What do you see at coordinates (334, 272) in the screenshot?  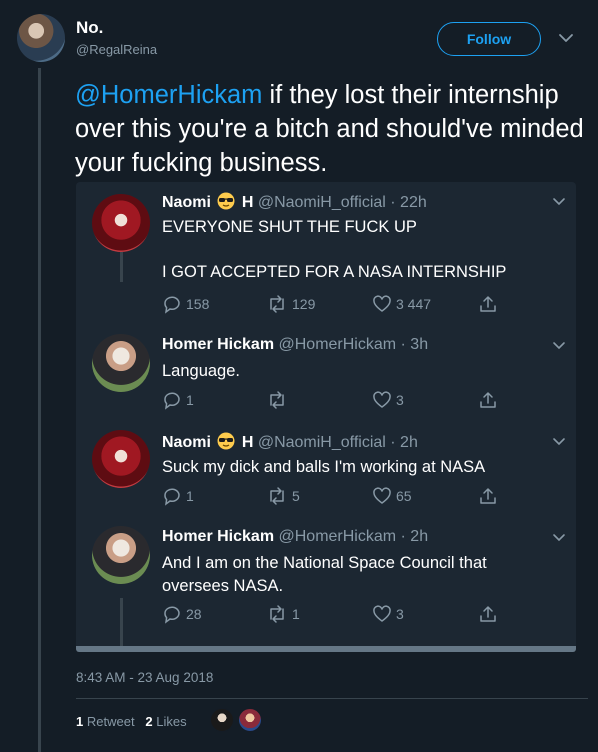 I see `tweet-line: I GOT ACCEPTED FOR A NASA INTERNSHIP` at bounding box center [334, 272].